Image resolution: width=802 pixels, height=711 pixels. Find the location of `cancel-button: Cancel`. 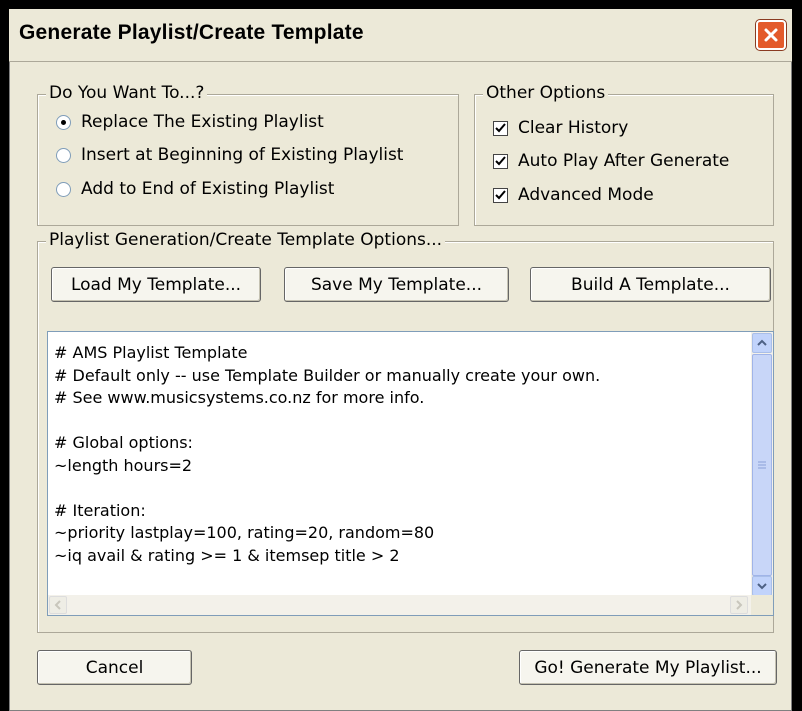

cancel-button: Cancel is located at coordinates (114, 667).